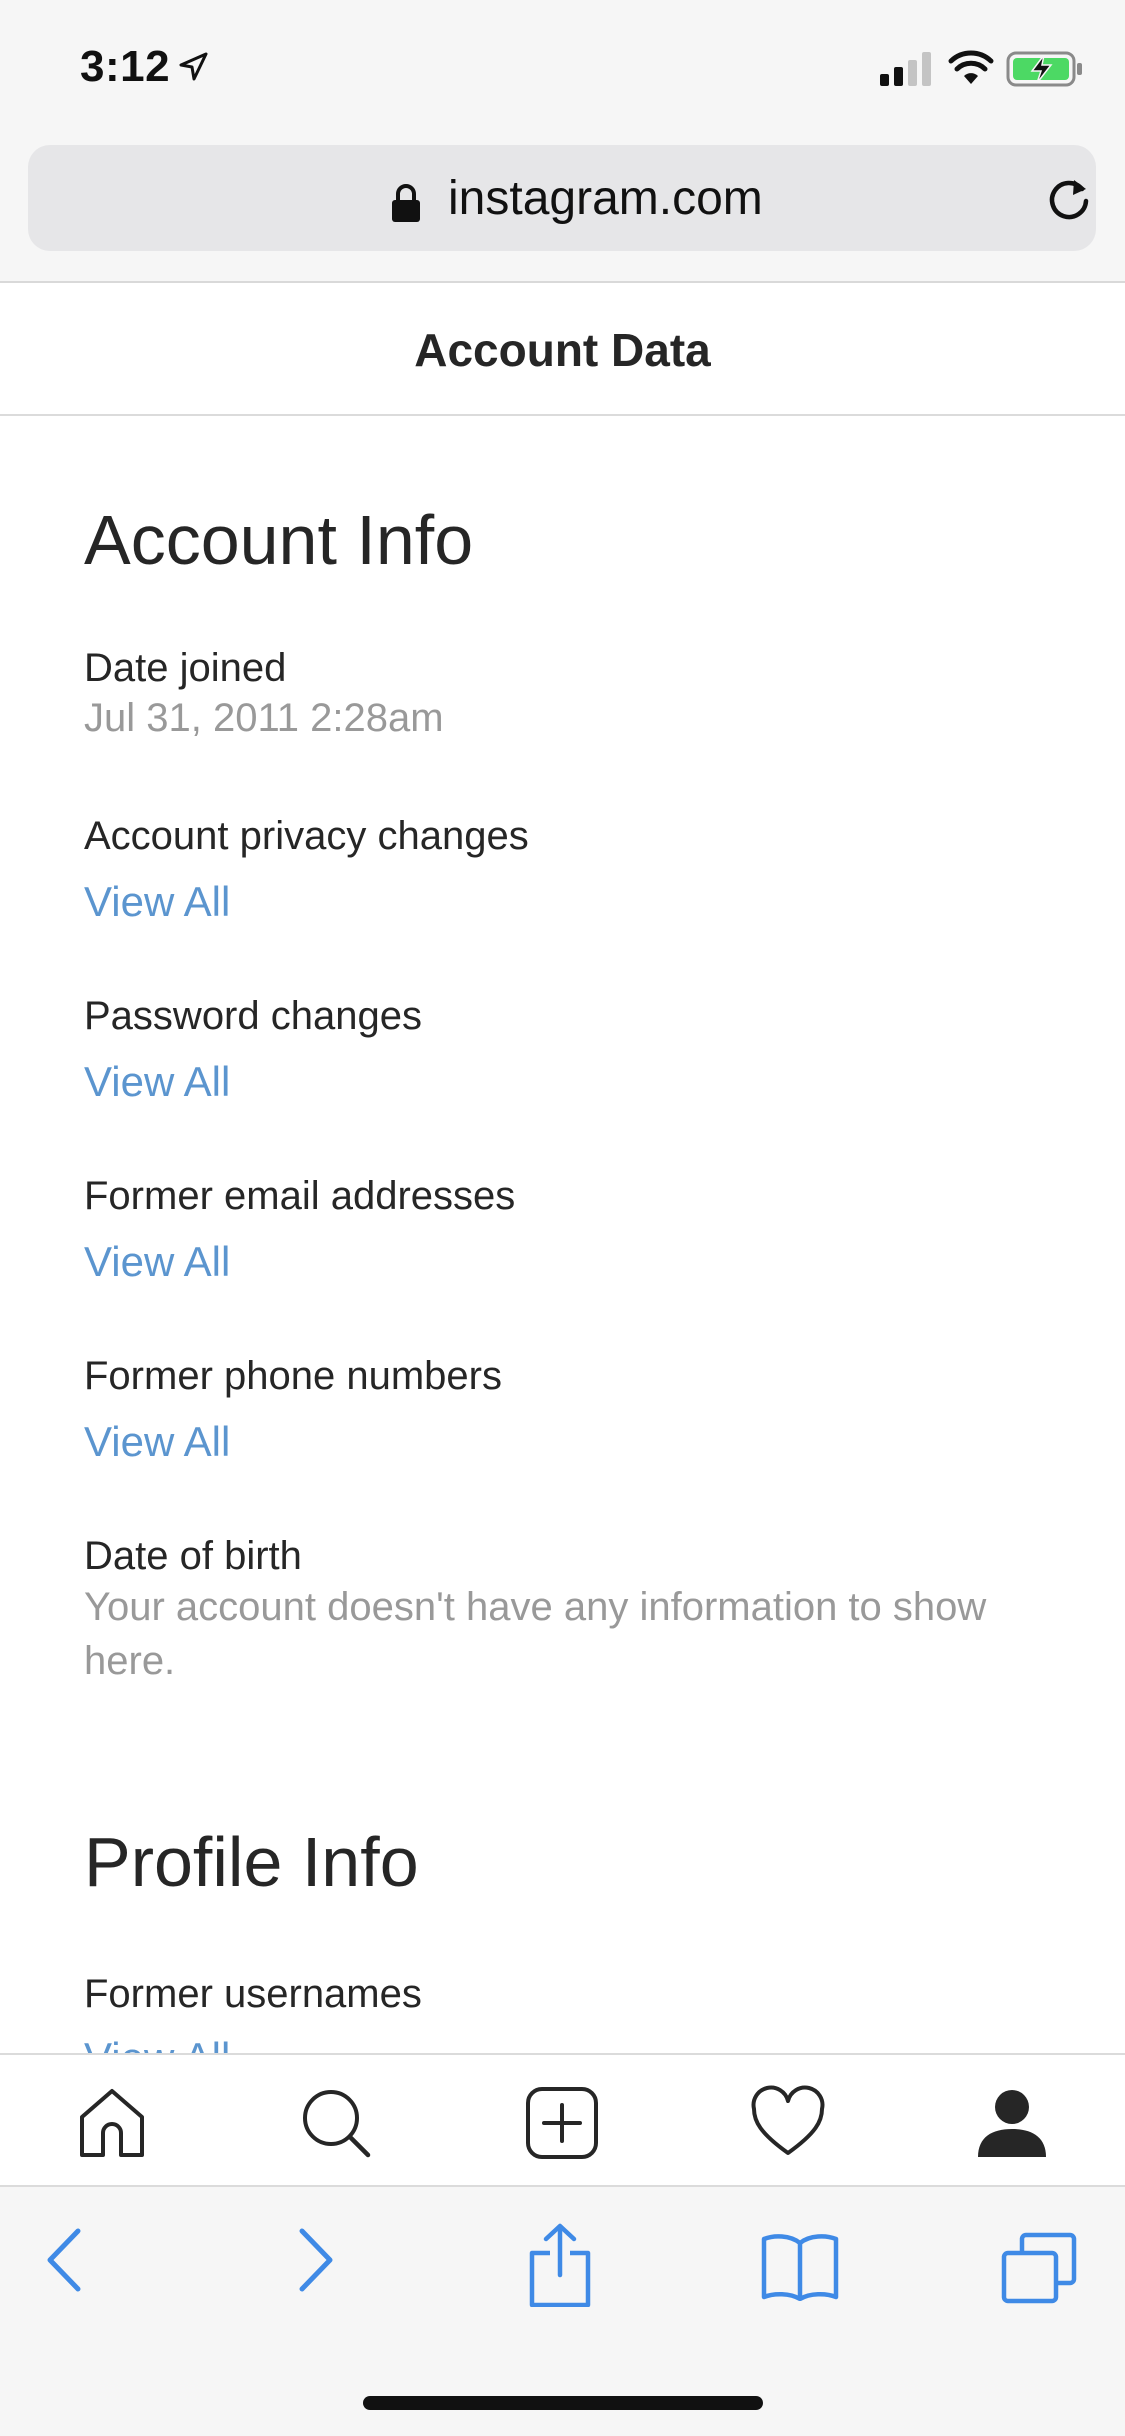  What do you see at coordinates (306, 836) in the screenshot?
I see `privacy-changes-label: Account privacy changes` at bounding box center [306, 836].